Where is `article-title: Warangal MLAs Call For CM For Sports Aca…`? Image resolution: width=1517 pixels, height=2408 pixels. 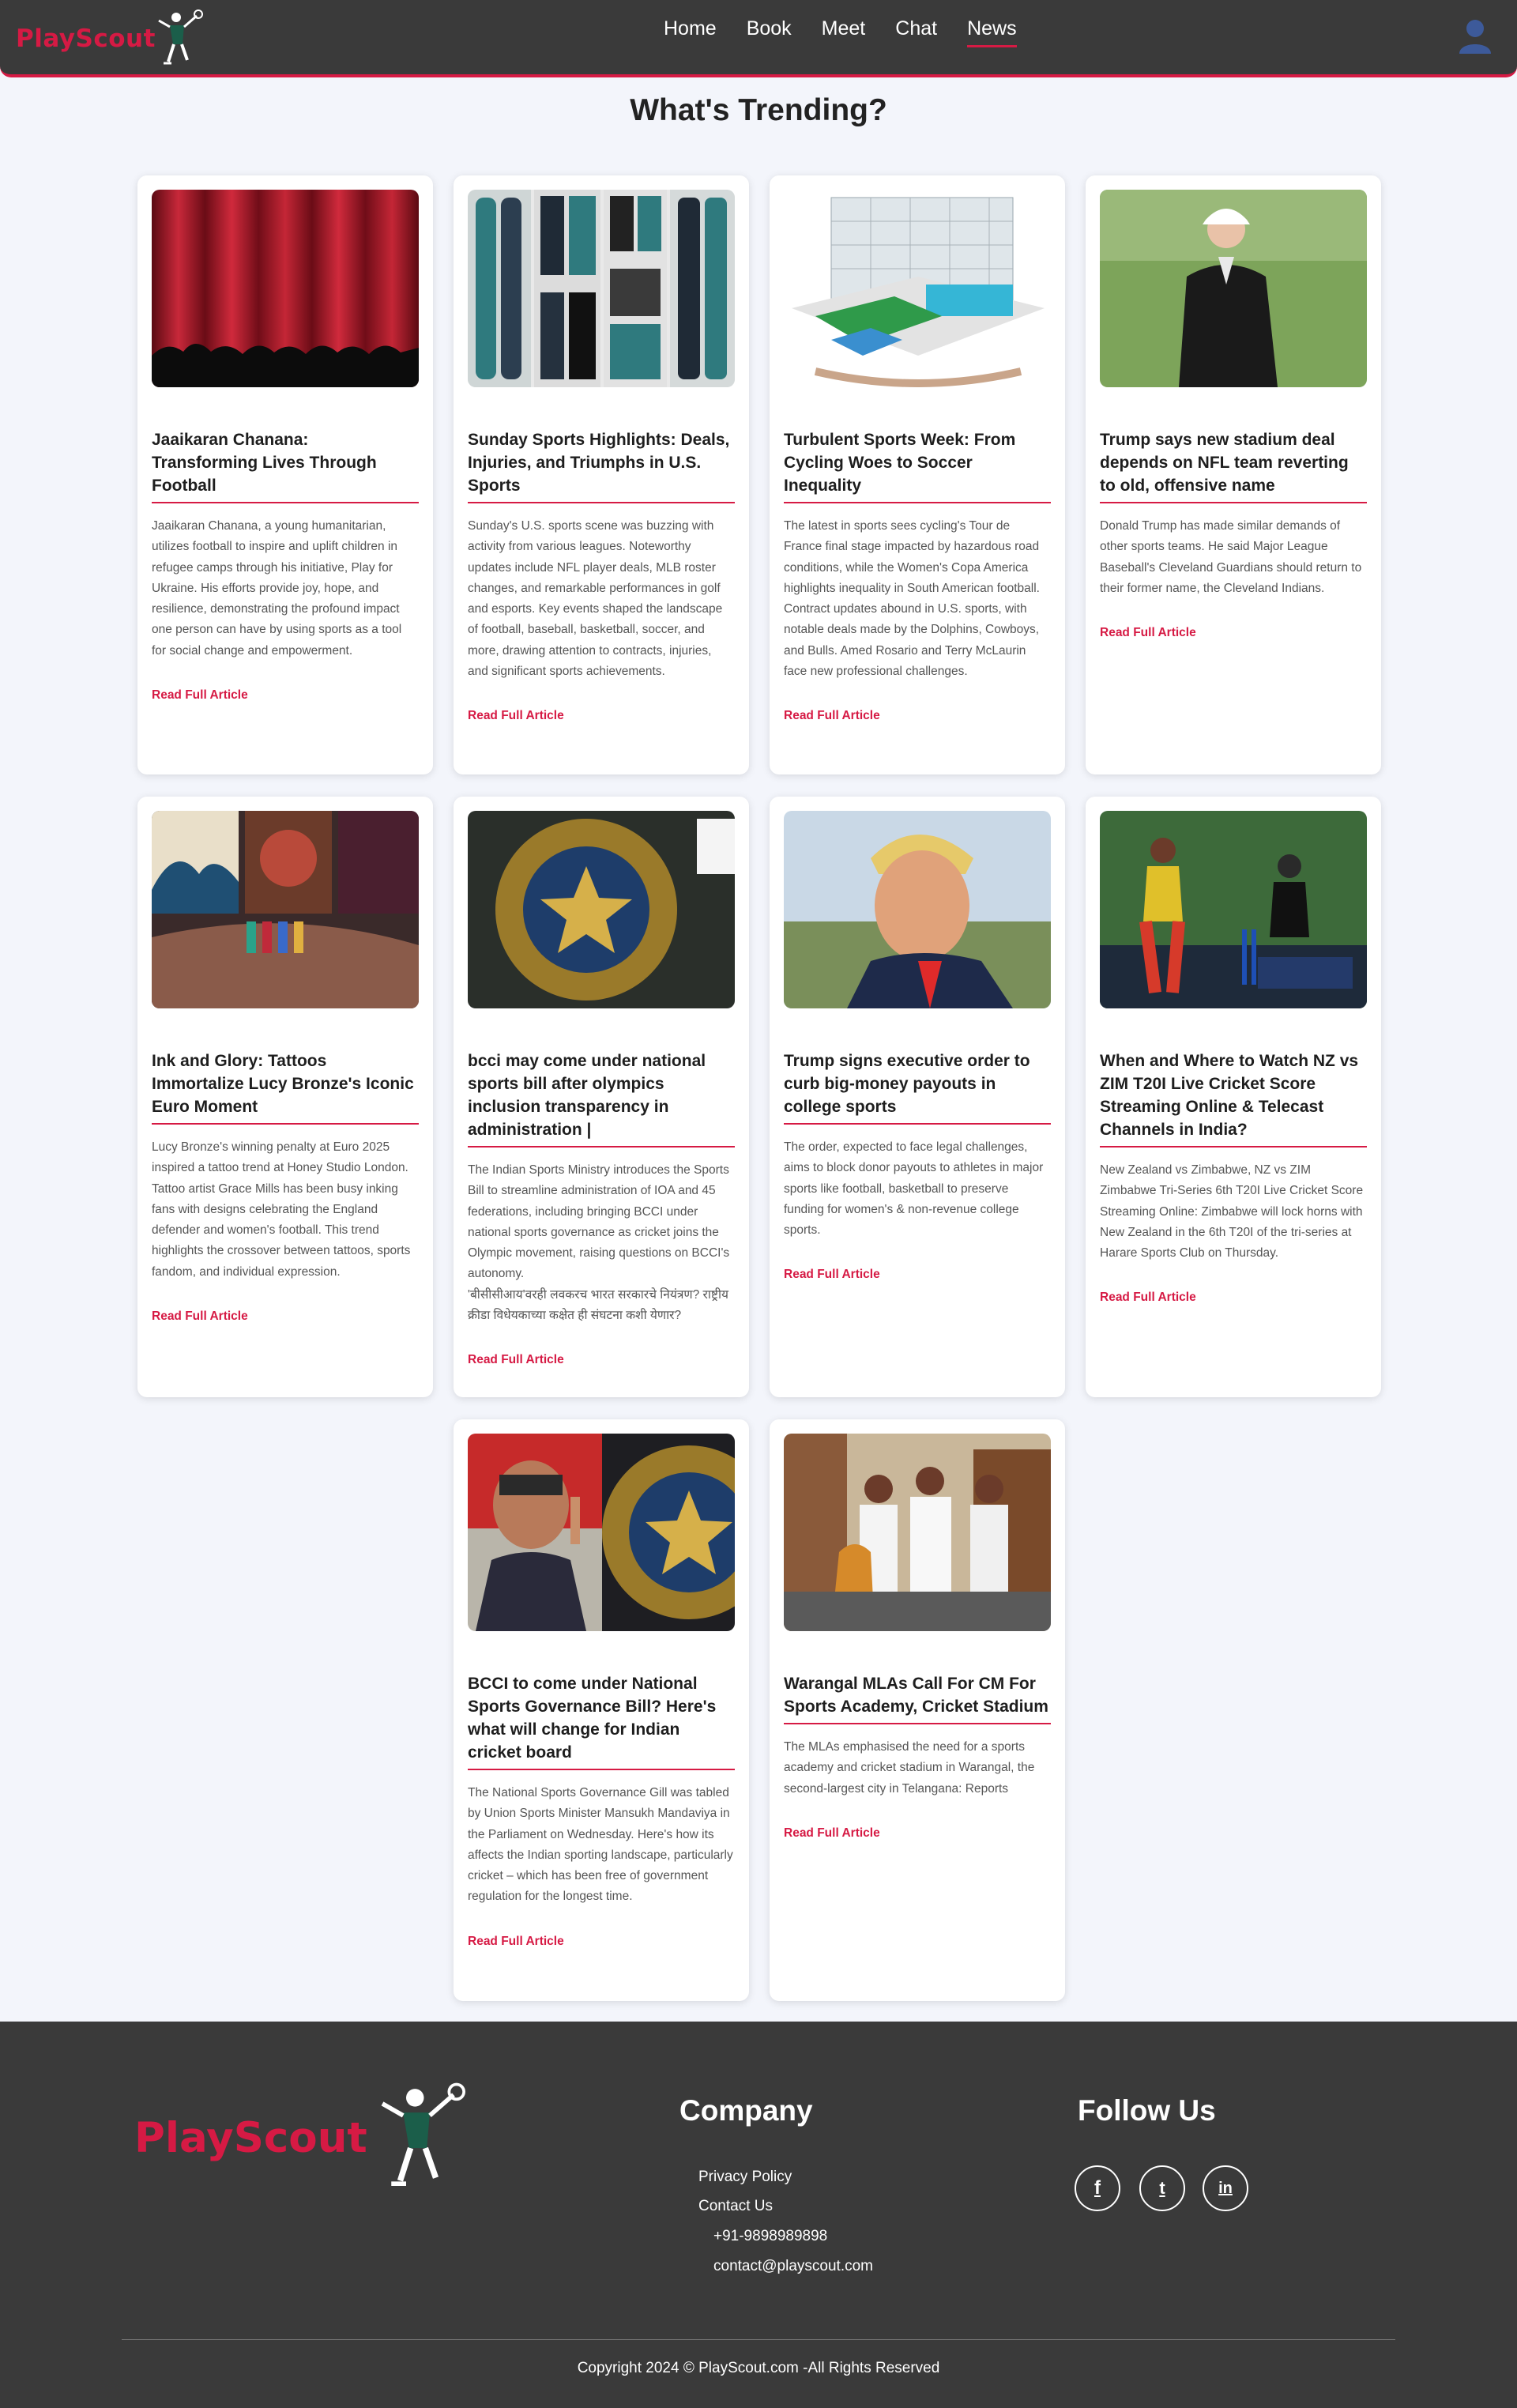
article-title: Warangal MLAs Call For CM For Sports Aca… is located at coordinates (917, 1698).